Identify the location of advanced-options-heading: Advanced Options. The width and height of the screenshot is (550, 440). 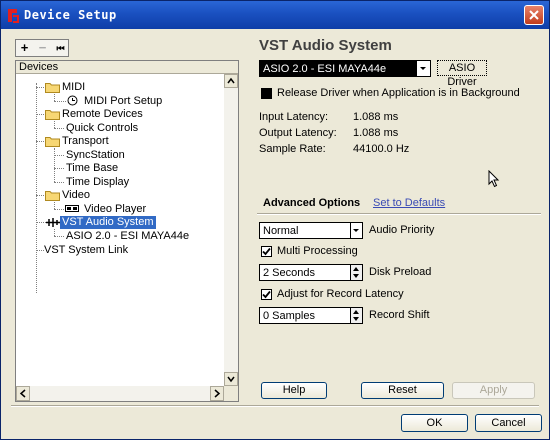
(312, 203).